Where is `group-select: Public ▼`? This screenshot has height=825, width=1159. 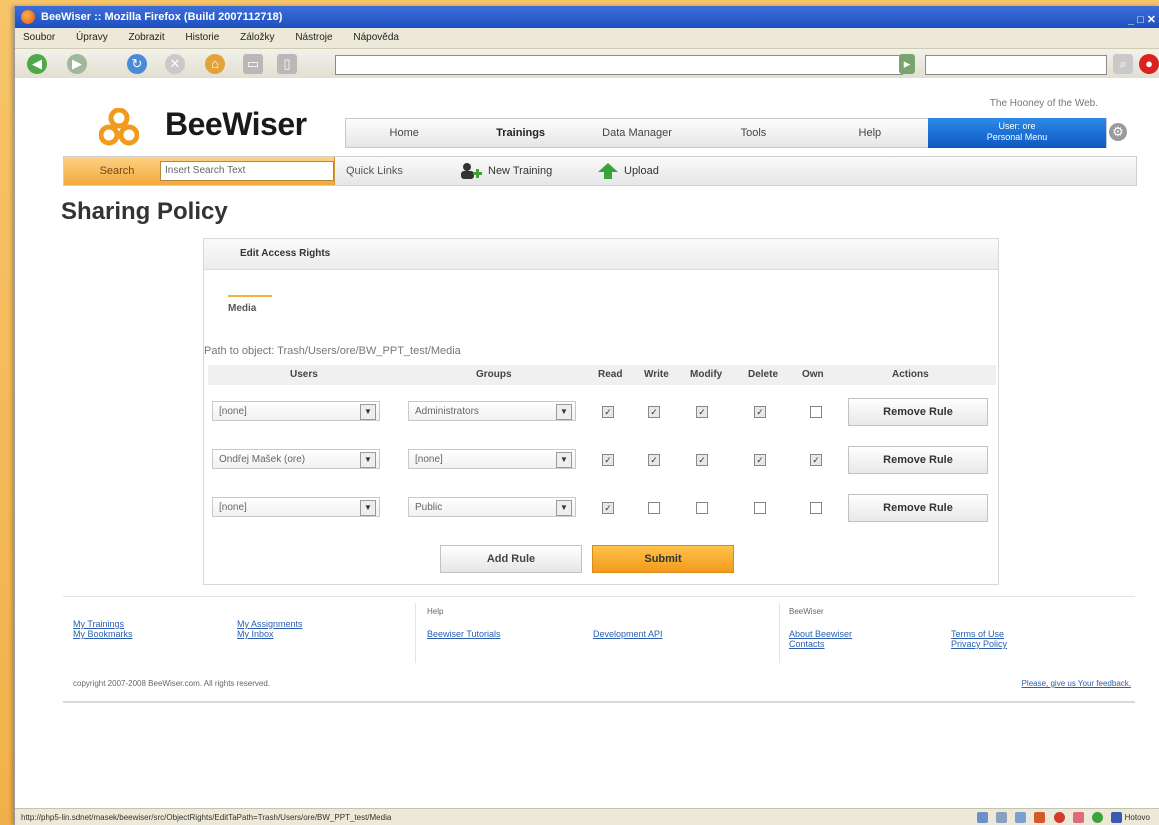 group-select: Public ▼ is located at coordinates (492, 507).